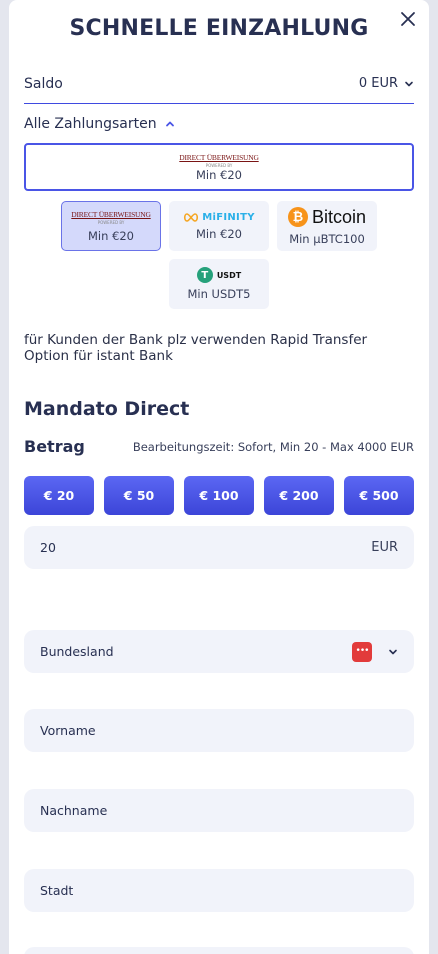 This screenshot has height=954, width=438. What do you see at coordinates (378, 83) in the screenshot?
I see `balance-value: 0 EUR` at bounding box center [378, 83].